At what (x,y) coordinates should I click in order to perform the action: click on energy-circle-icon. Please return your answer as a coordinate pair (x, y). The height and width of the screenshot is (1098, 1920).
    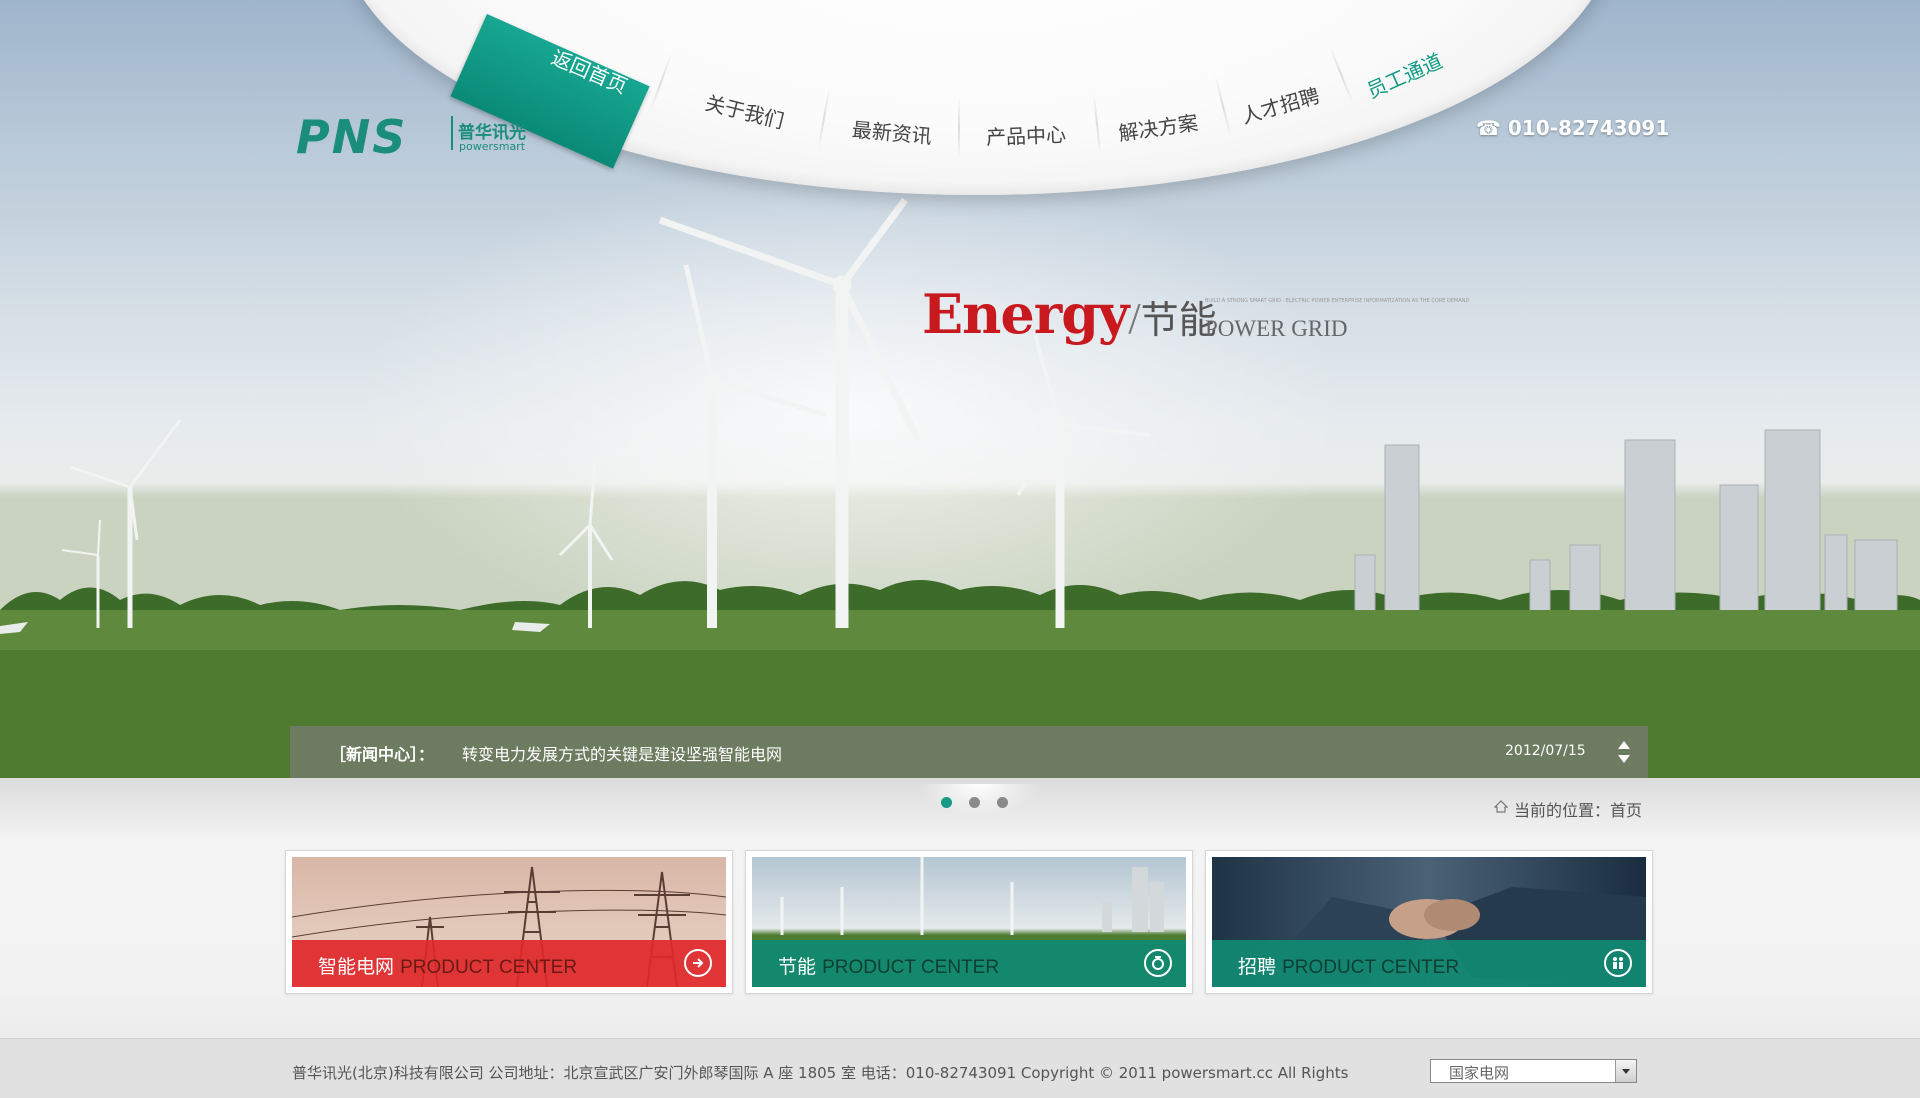
    Looking at the image, I should click on (1158, 963).